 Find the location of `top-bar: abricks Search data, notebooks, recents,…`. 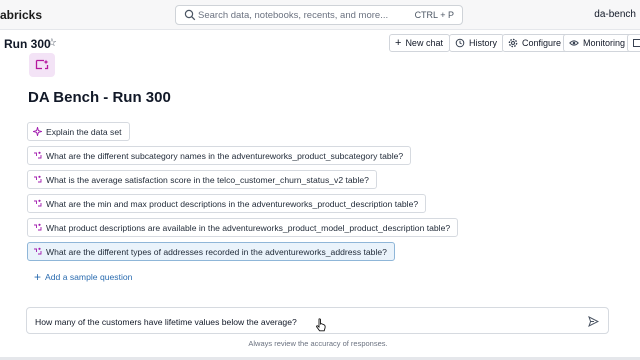

top-bar: abricks Search data, notebooks, recents,… is located at coordinates (320, 15).